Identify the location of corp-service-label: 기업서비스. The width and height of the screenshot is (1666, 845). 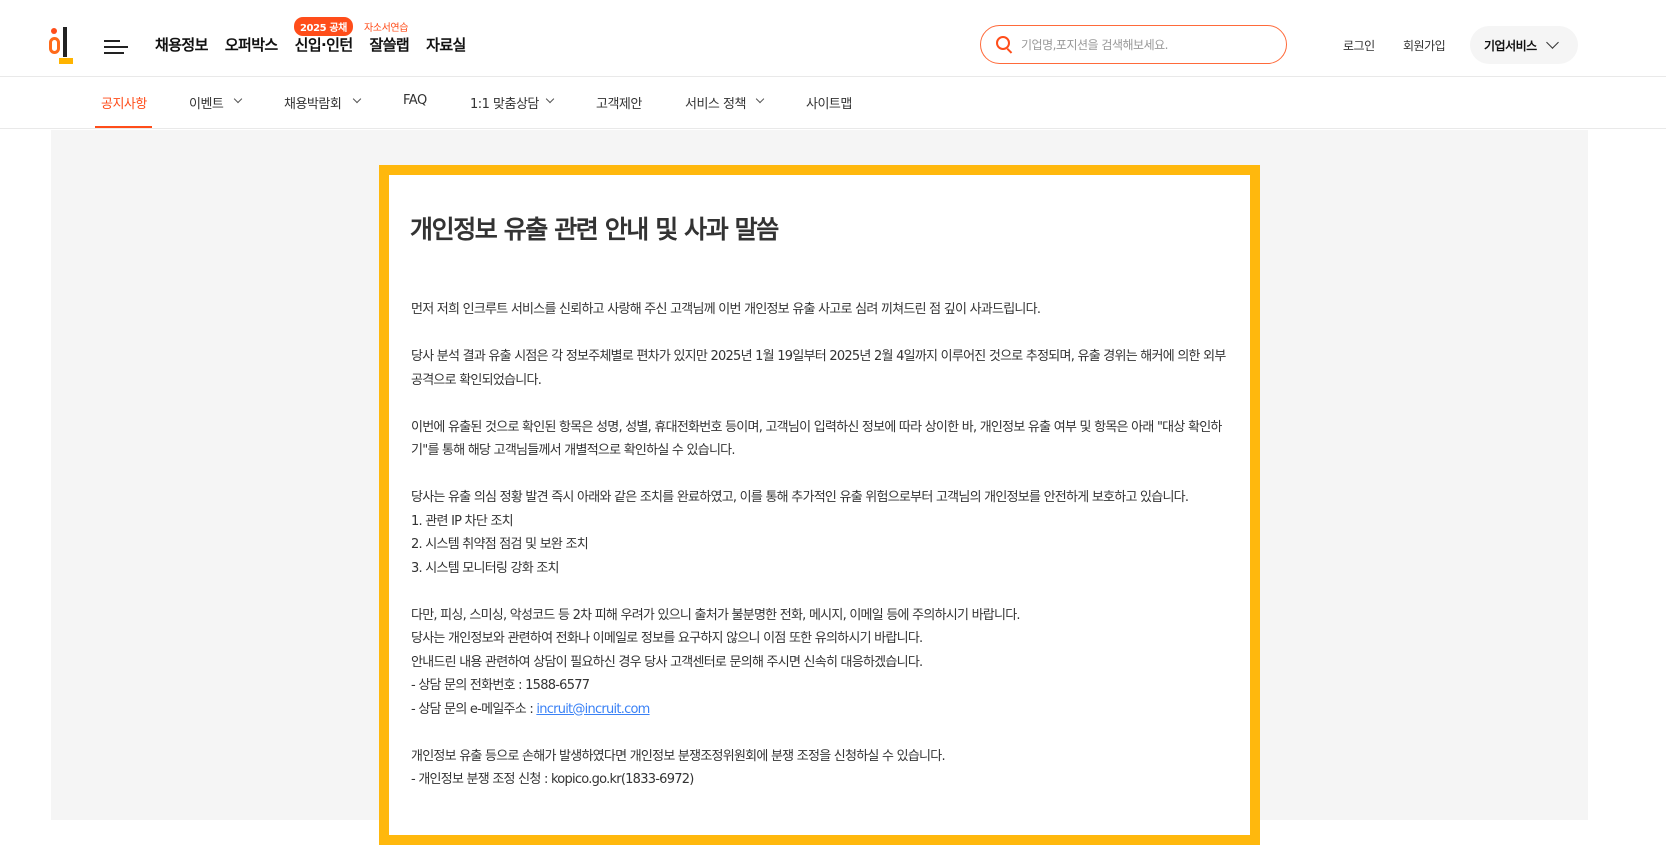
(1510, 46).